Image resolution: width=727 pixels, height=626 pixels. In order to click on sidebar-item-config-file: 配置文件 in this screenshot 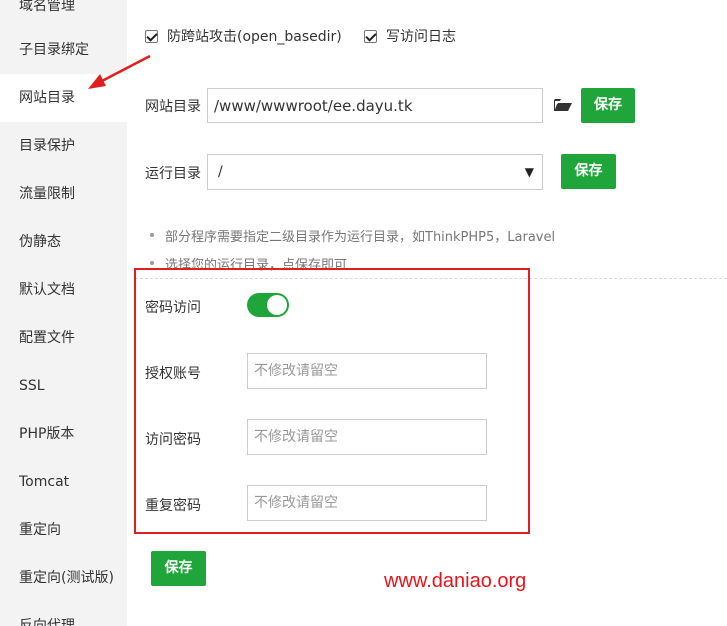, I will do `click(63, 338)`.